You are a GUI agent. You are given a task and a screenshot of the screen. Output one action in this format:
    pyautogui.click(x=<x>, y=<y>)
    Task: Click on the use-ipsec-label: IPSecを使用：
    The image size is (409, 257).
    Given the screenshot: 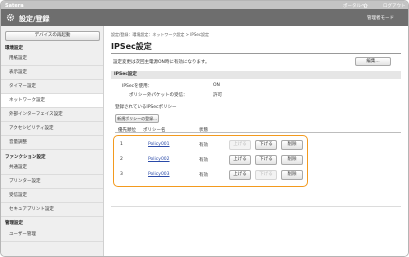 What is the action you would take?
    pyautogui.click(x=137, y=86)
    